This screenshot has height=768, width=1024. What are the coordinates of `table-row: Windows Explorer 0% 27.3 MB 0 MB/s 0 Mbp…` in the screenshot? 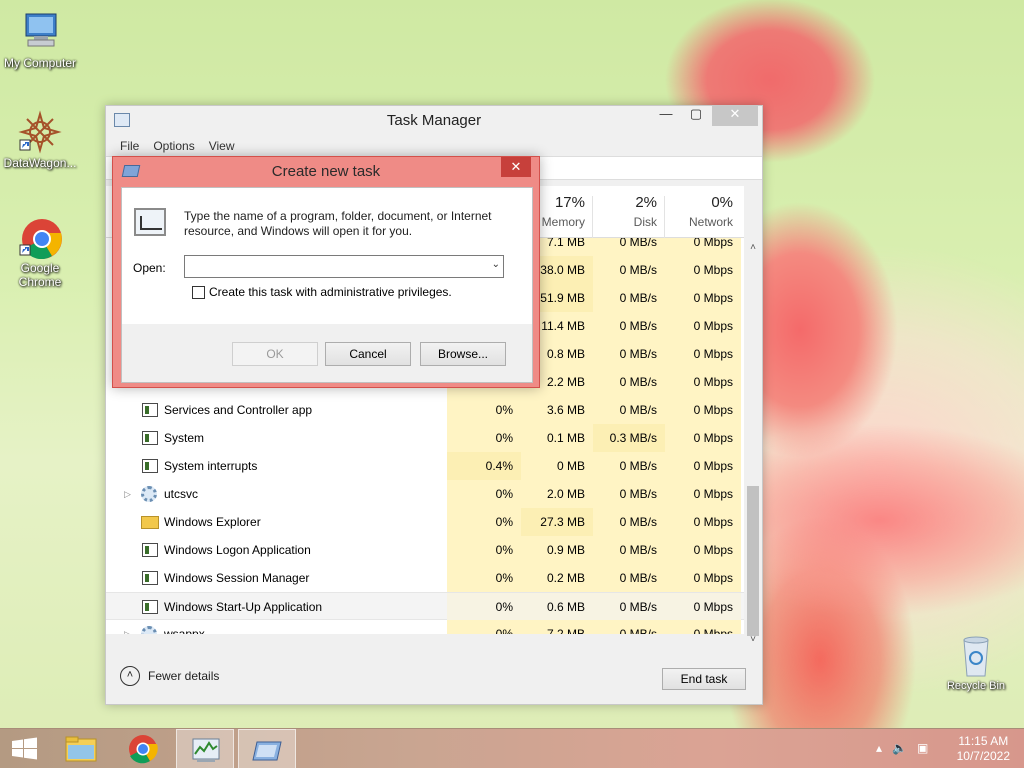 It's located at (425, 522).